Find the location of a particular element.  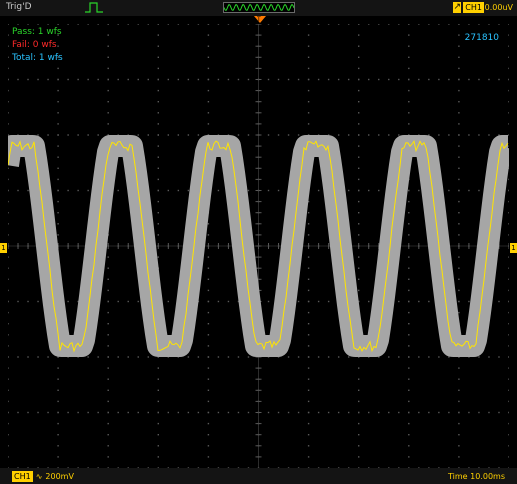

total-count: Total: 1 wfs is located at coordinates (37, 58).